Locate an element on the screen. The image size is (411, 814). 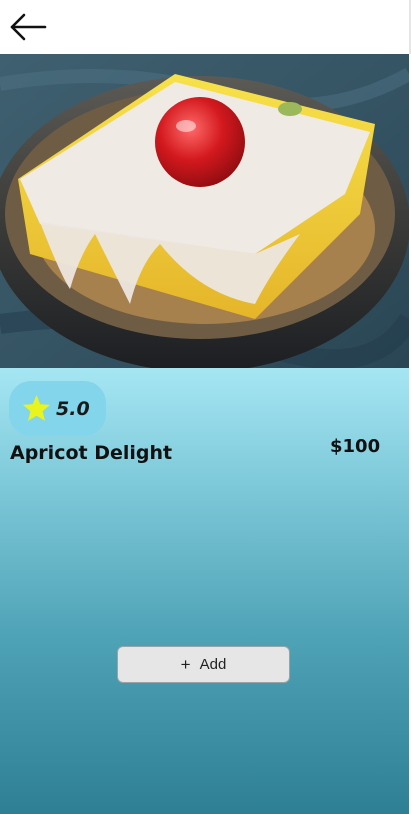
plus-icon: + is located at coordinates (185, 664).